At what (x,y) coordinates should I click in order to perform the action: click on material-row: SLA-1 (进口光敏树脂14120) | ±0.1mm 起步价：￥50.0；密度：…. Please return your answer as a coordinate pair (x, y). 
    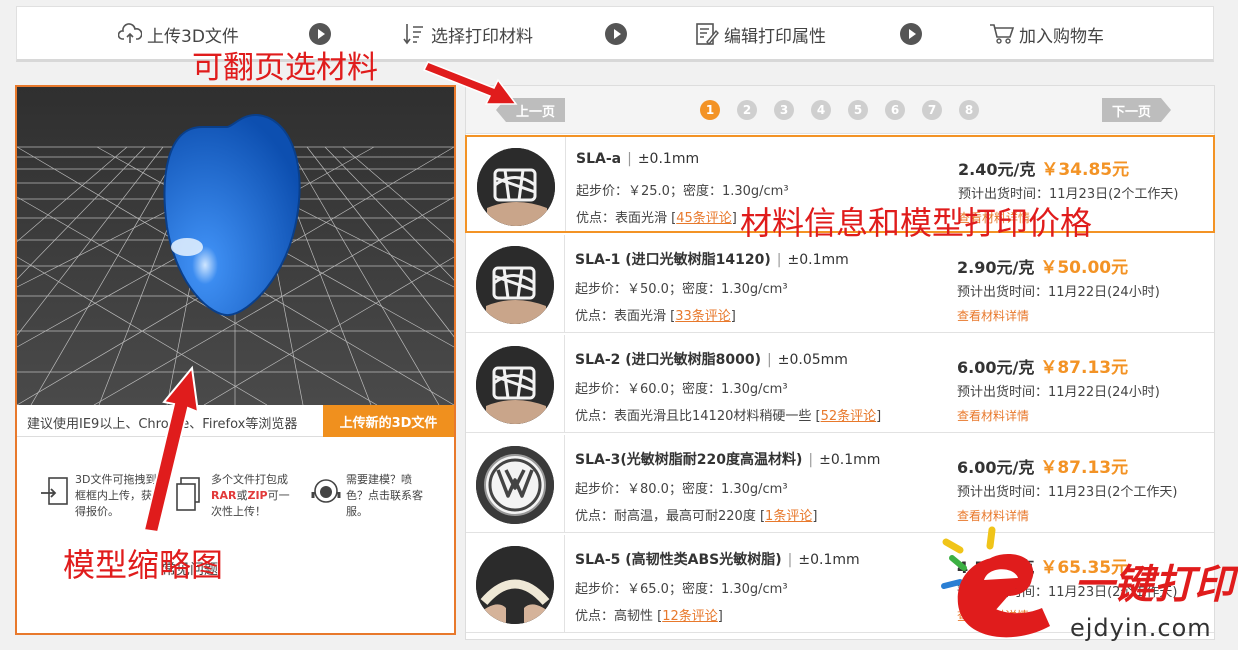
    Looking at the image, I should click on (840, 284).